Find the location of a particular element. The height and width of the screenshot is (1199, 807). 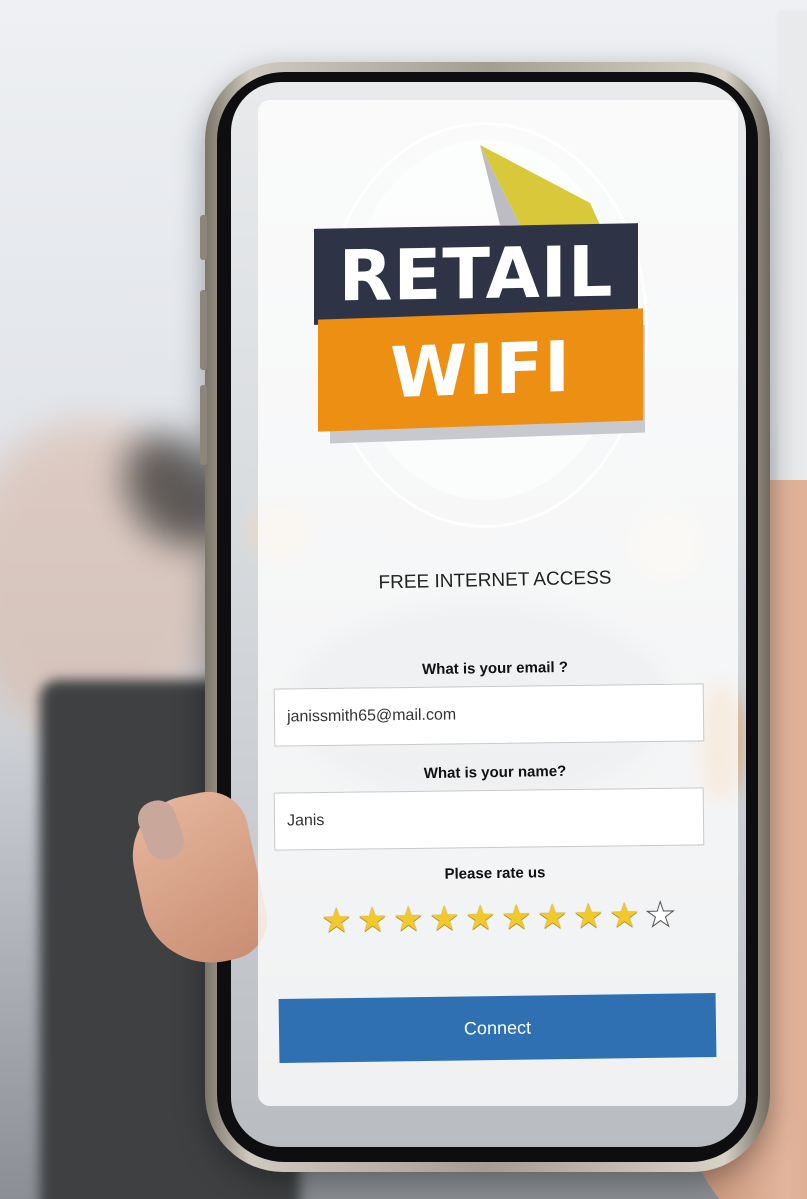

logo-wifi: WIFI is located at coordinates (480, 370).